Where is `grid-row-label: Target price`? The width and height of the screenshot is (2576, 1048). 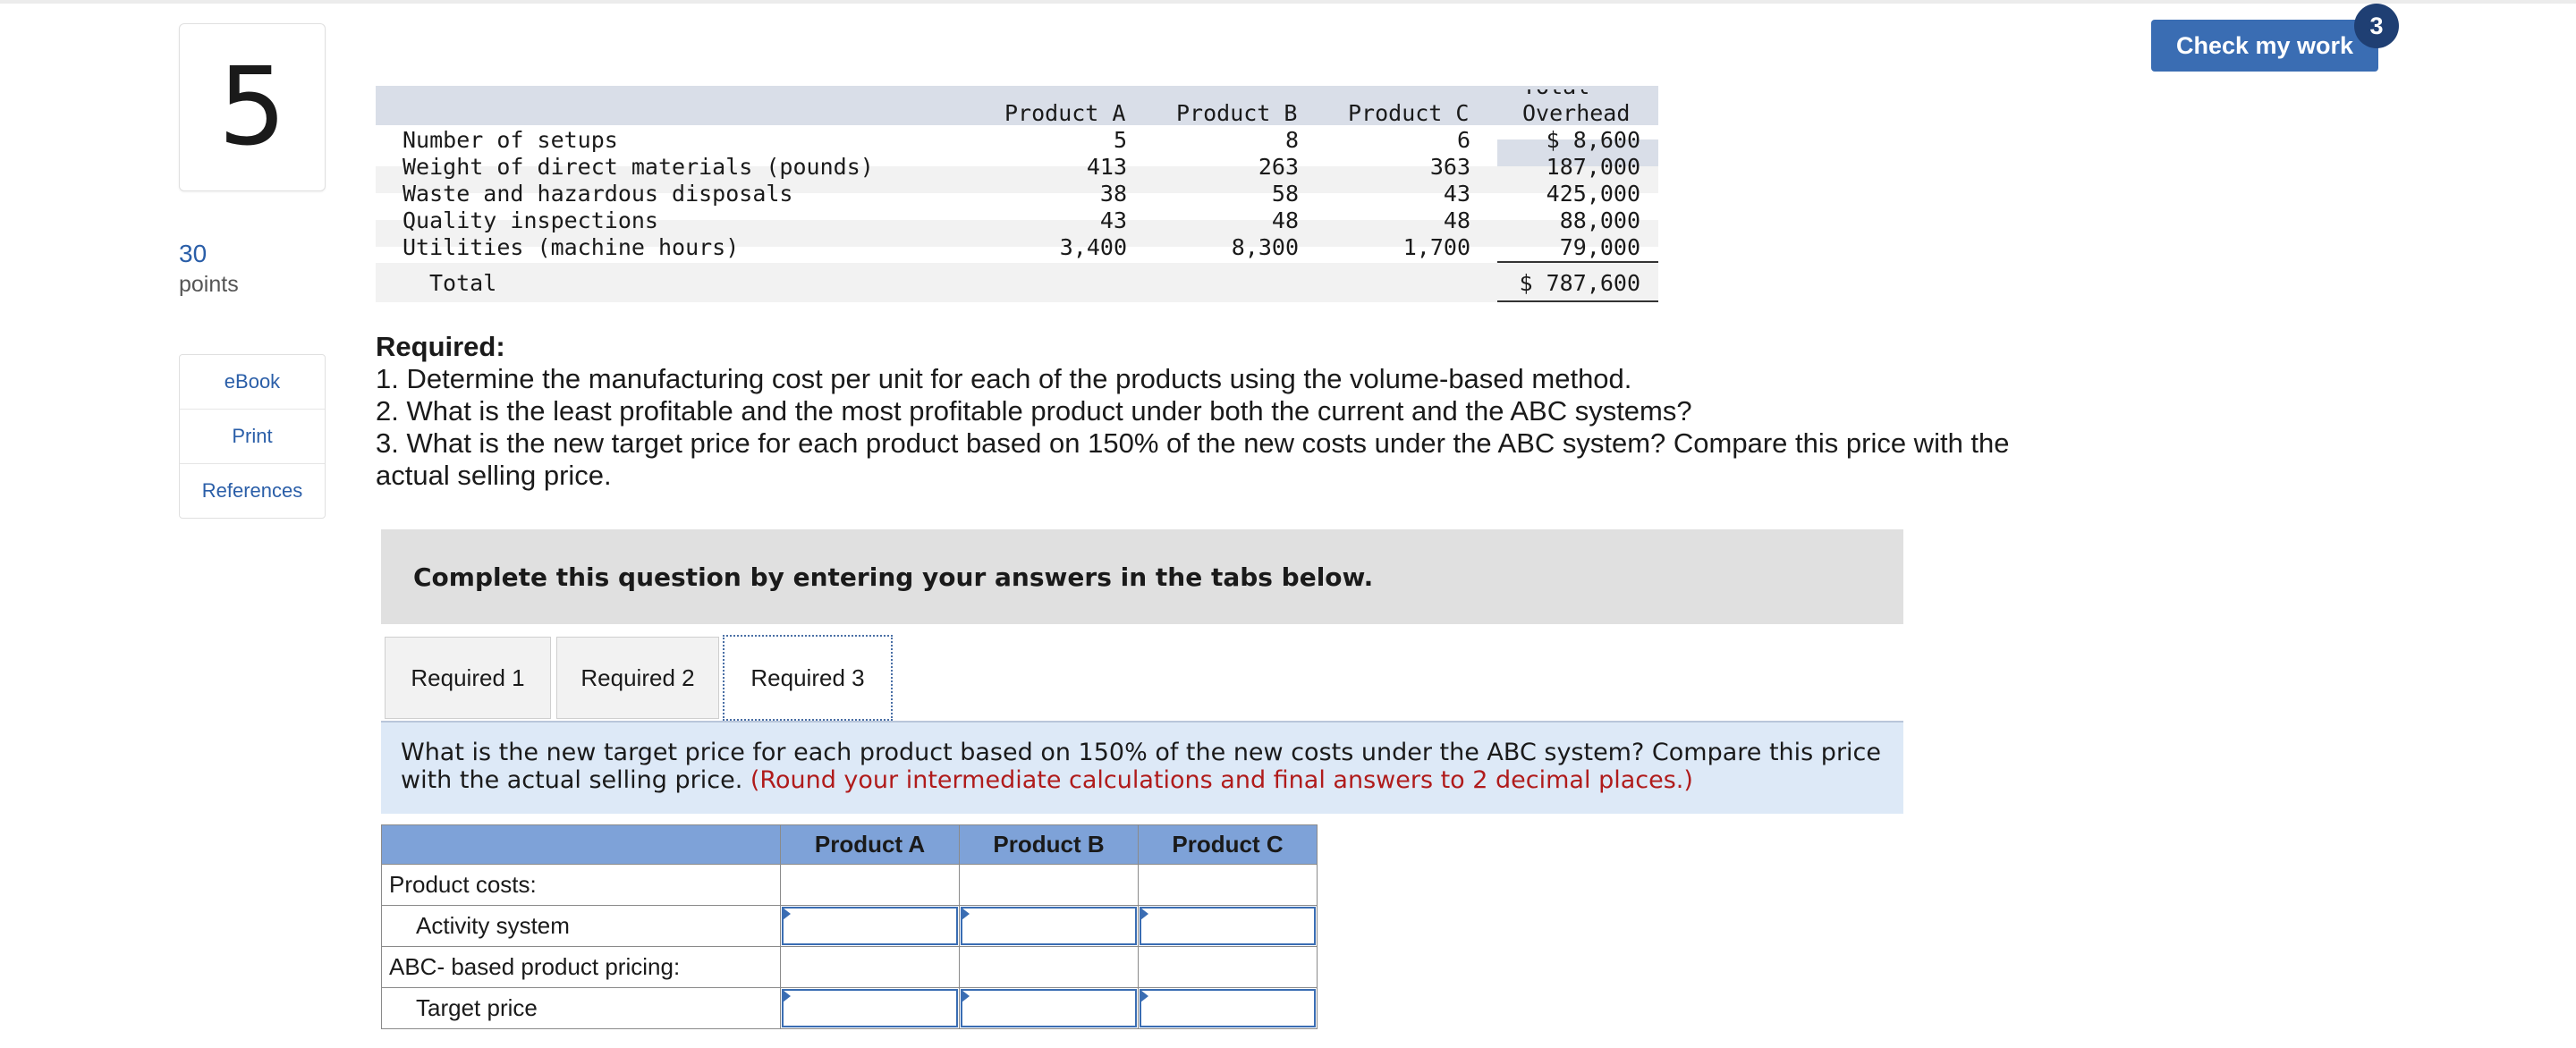 grid-row-label: Target price is located at coordinates (581, 1008).